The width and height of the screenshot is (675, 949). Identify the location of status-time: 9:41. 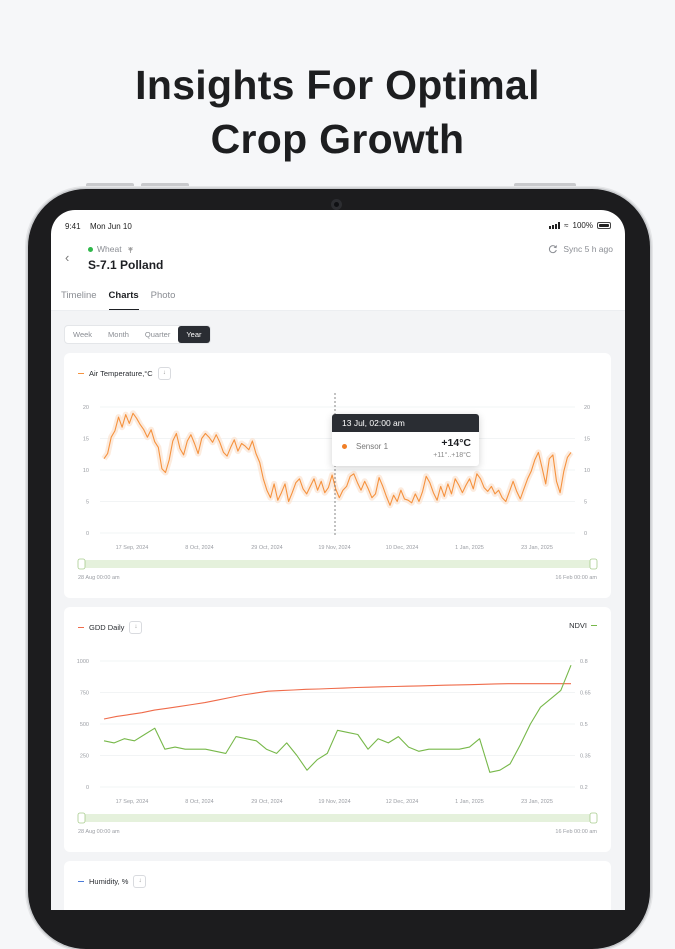
(73, 226).